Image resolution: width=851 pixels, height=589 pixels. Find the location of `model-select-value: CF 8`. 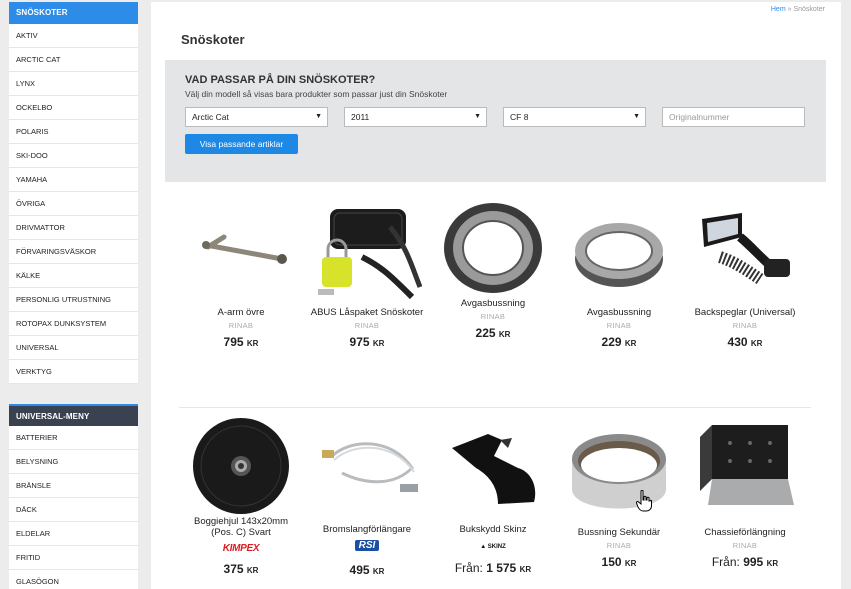

model-select-value: CF 8 is located at coordinates (519, 117).